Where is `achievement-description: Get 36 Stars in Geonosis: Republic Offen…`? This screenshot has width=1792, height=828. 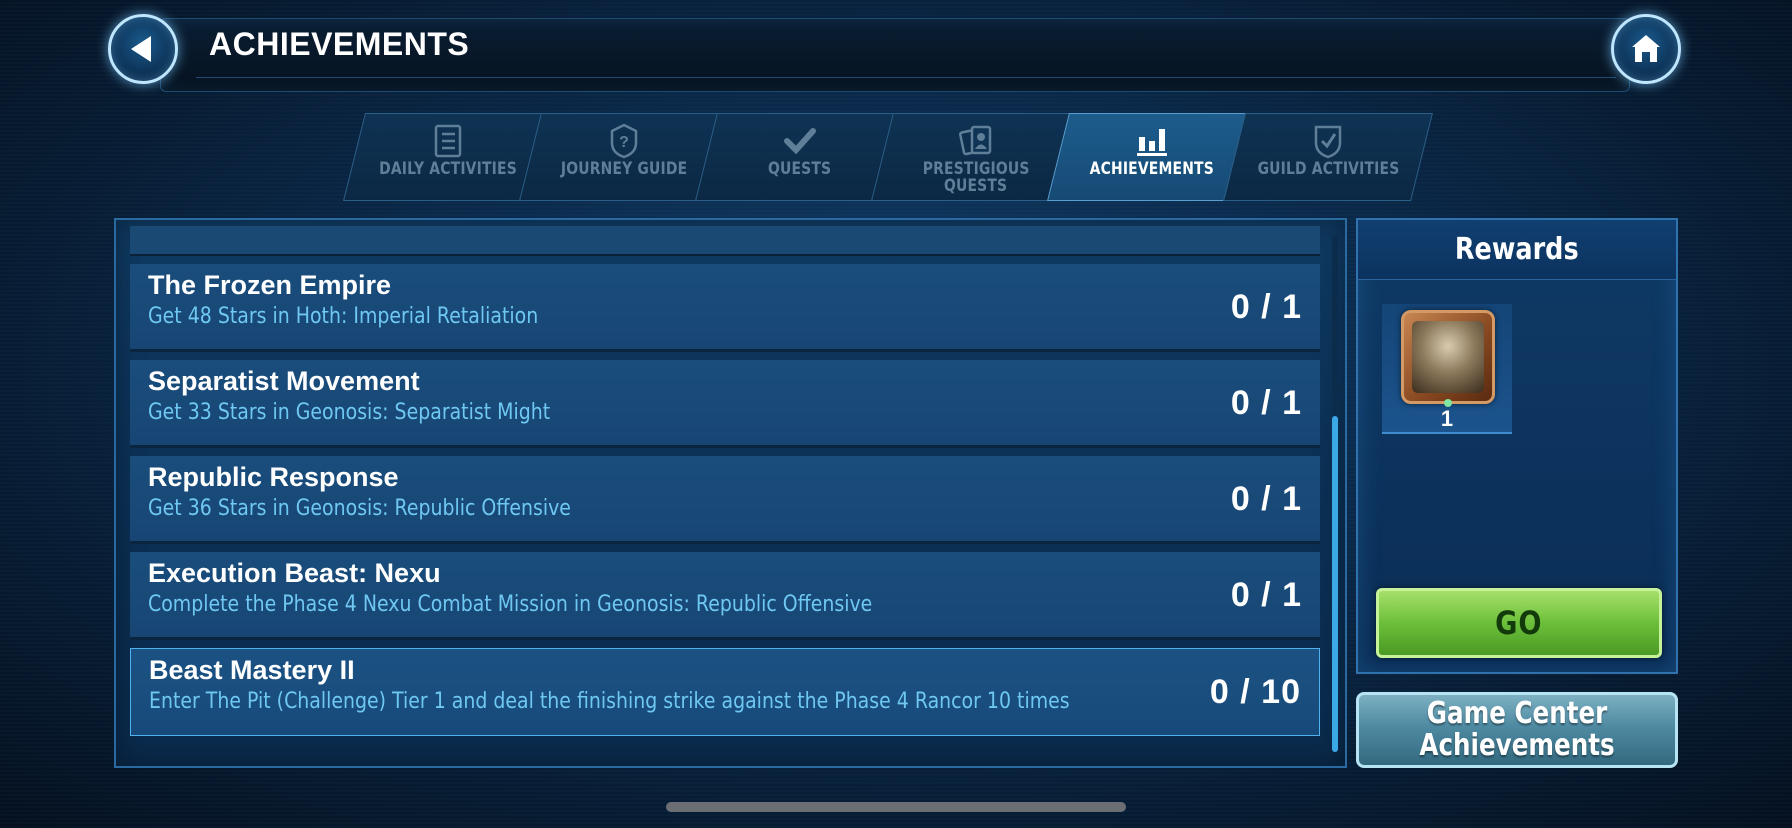
achievement-description: Get 36 Stars in Geonosis: Republic Offen… is located at coordinates (359, 508).